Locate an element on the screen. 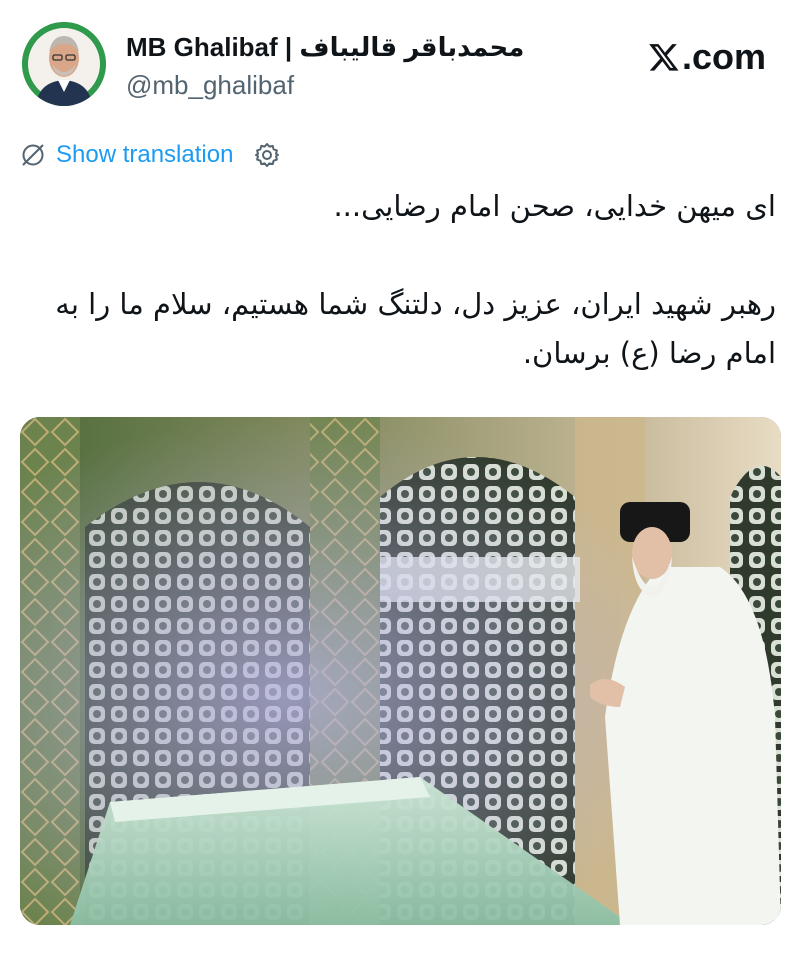 The image size is (800, 959). author-display-name: MB Ghalibaf | محمدباقر قالیباف is located at coordinates (325, 47).